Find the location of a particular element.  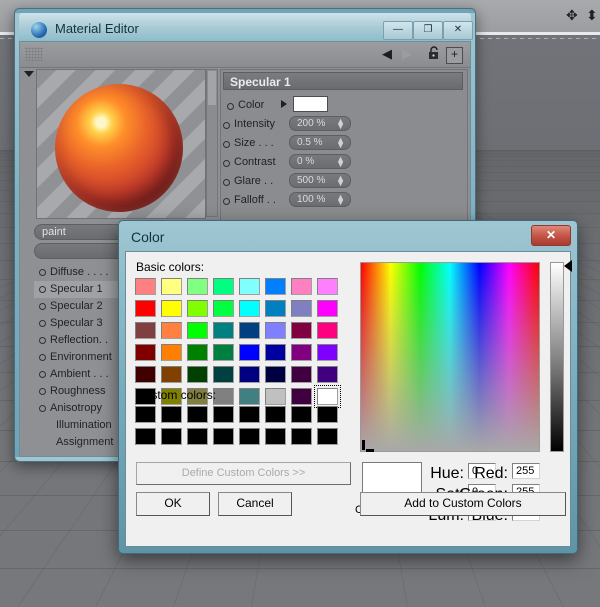

move-icon: ✥ is located at coordinates (572, 15).